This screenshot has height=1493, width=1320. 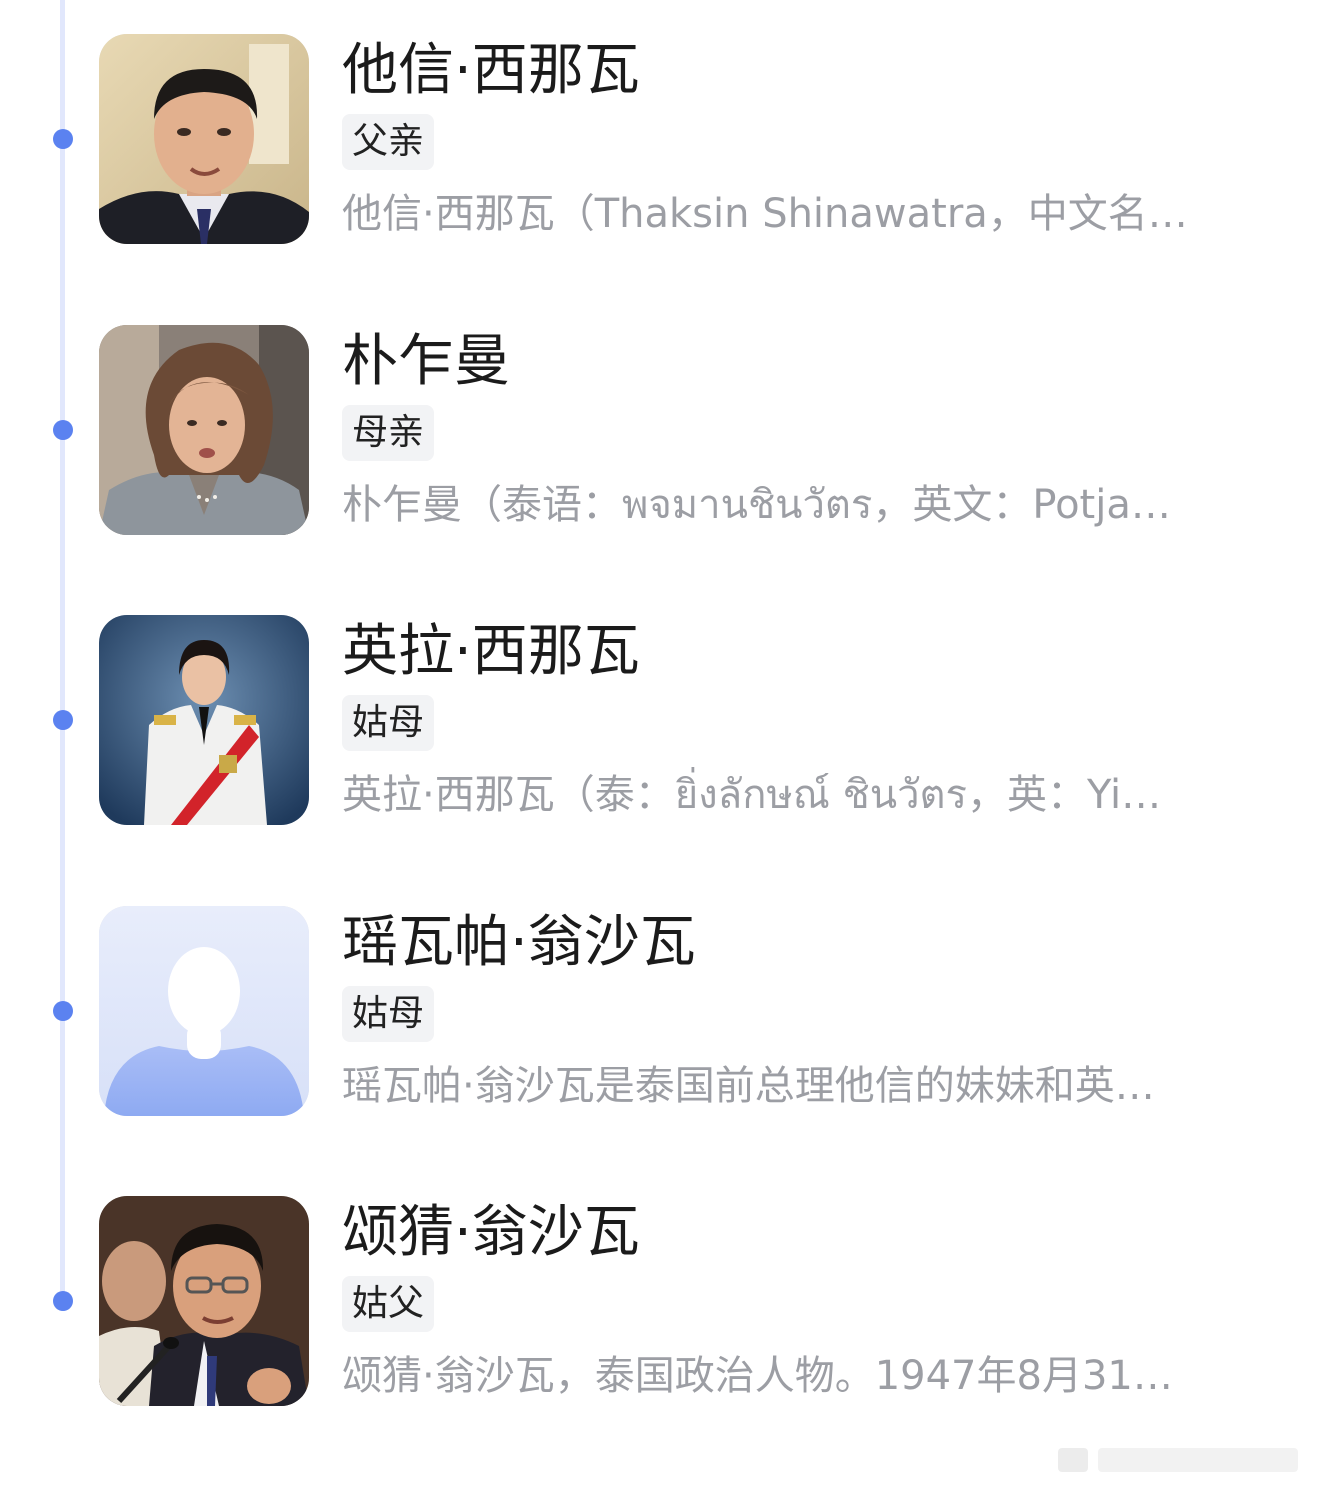 I want to click on person-name: 朴乍曼, so click(x=426, y=362).